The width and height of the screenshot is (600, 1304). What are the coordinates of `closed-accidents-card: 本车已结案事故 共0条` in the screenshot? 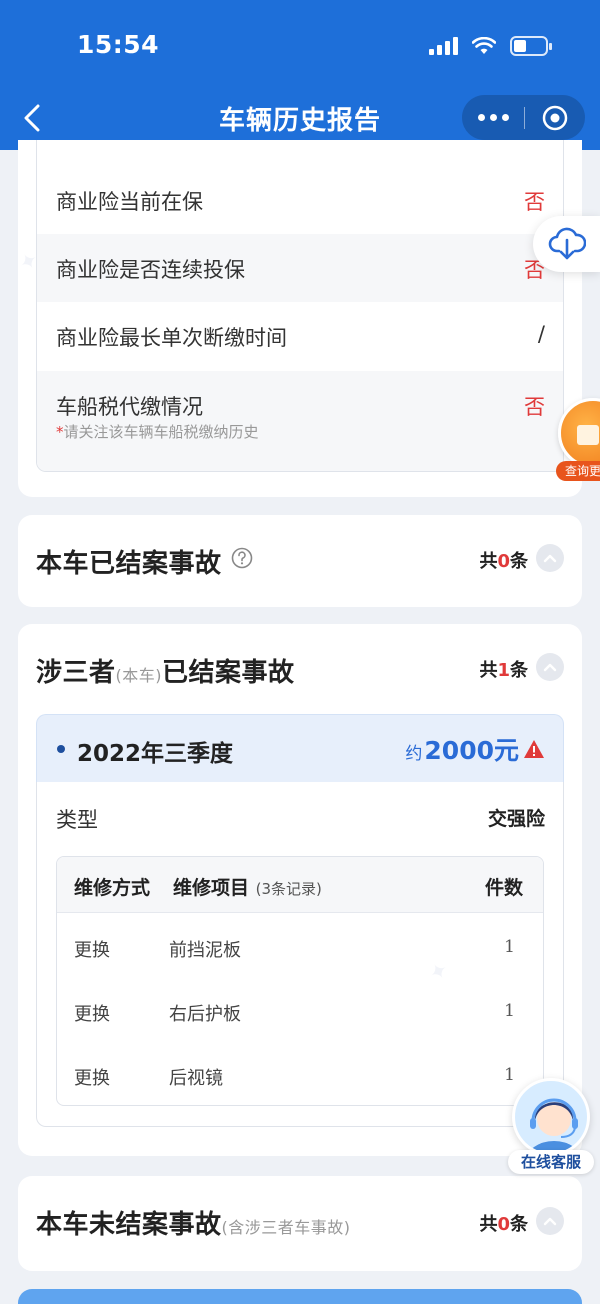 It's located at (300, 561).